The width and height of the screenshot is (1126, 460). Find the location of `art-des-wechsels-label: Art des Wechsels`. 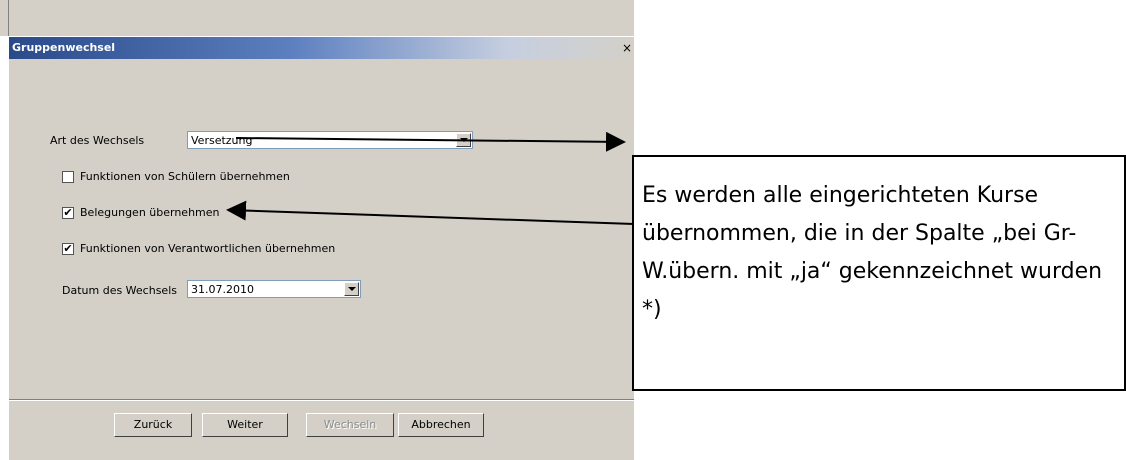

art-des-wechsels-label: Art des Wechsels is located at coordinates (97, 140).